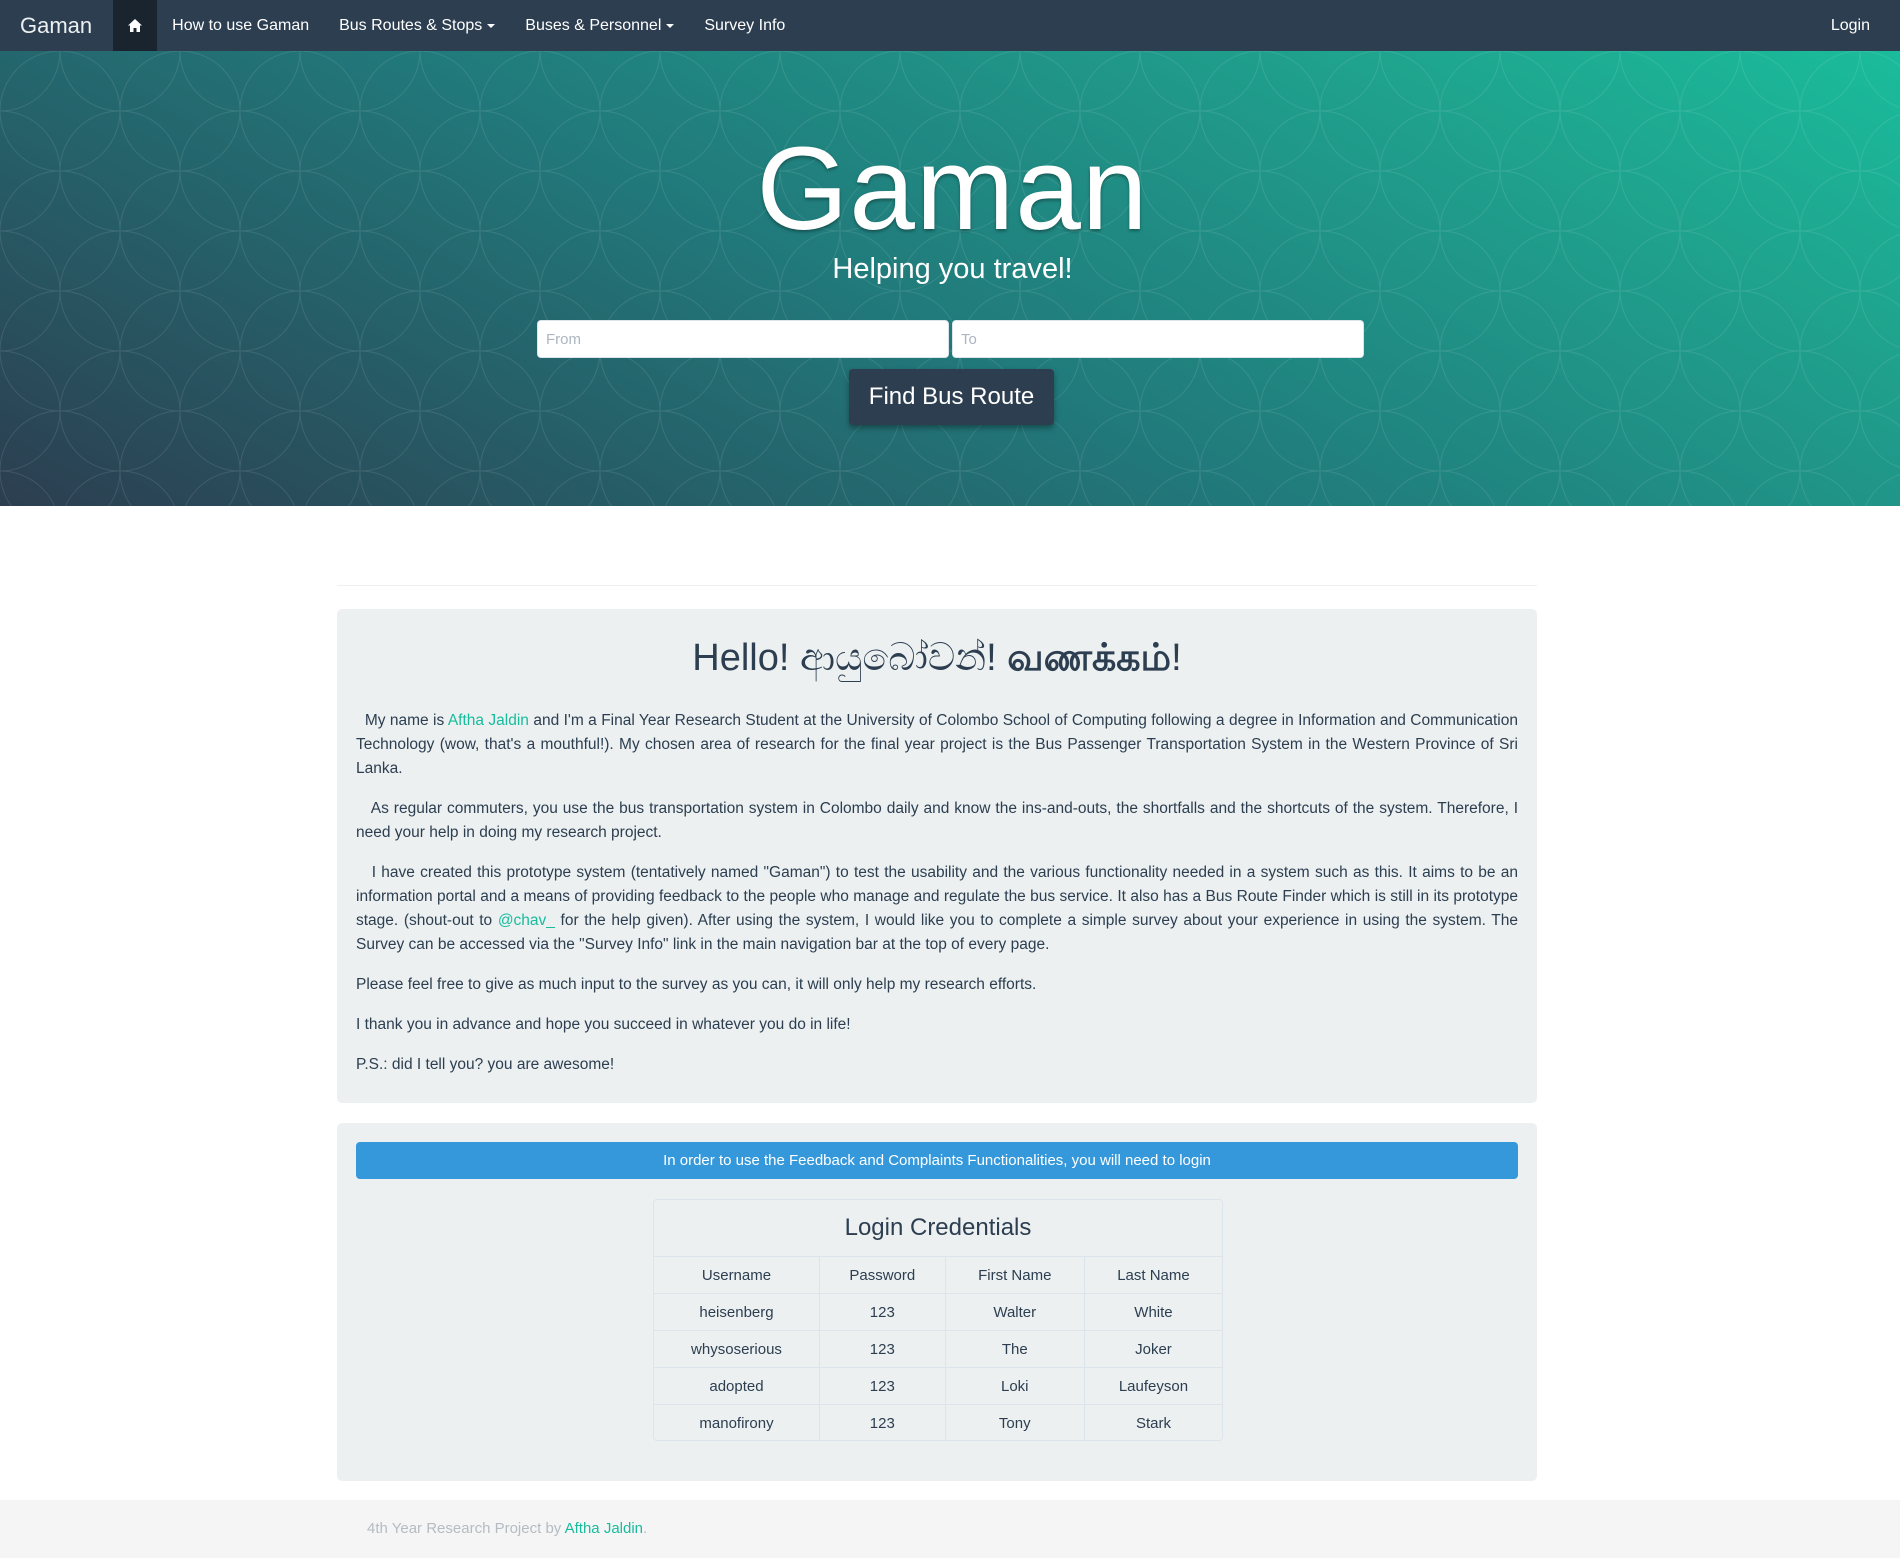  Describe the element at coordinates (466, 1528) in the screenshot. I see `footer-text-a: 4th Year Research Project by` at that location.